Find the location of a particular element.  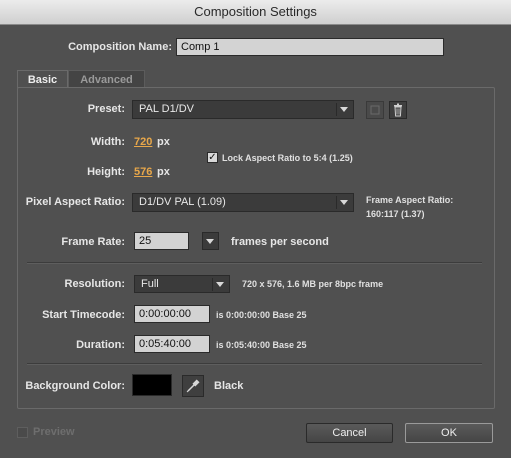

frame-rate-dropdown is located at coordinates (210, 241).